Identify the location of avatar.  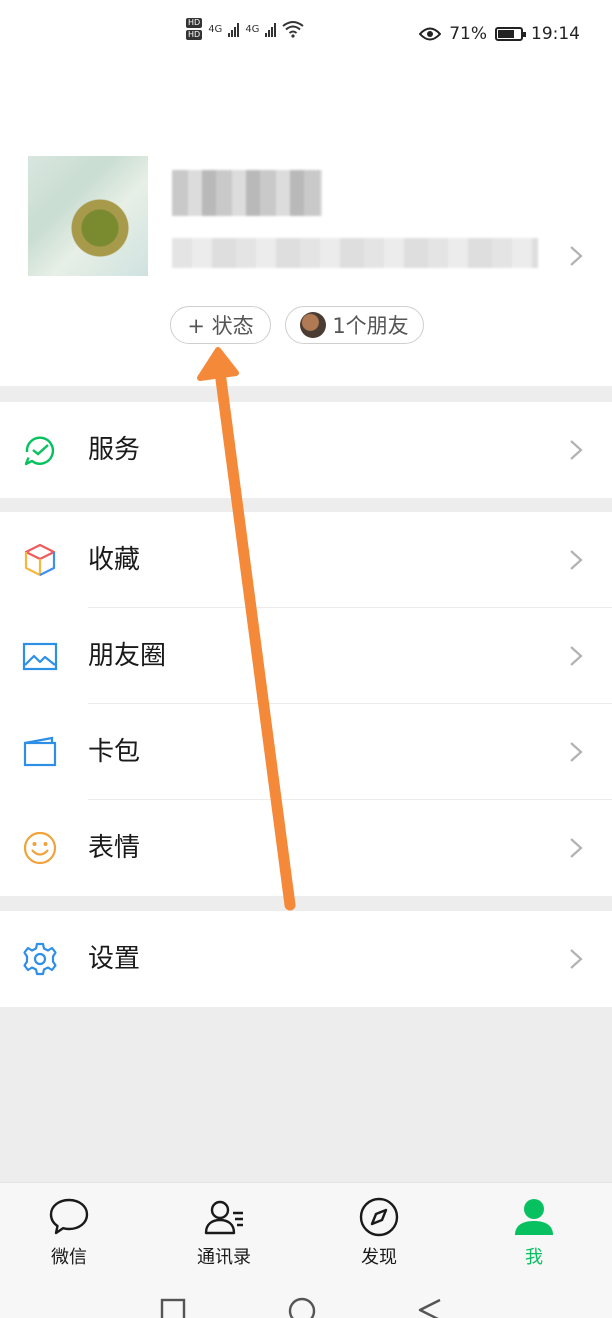
(88, 216).